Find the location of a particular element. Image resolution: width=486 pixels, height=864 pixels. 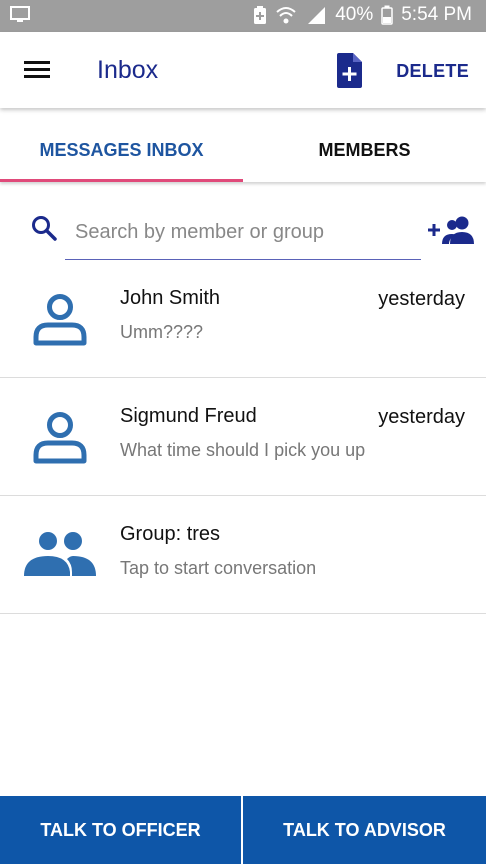

new-message-button is located at coordinates (349, 71).